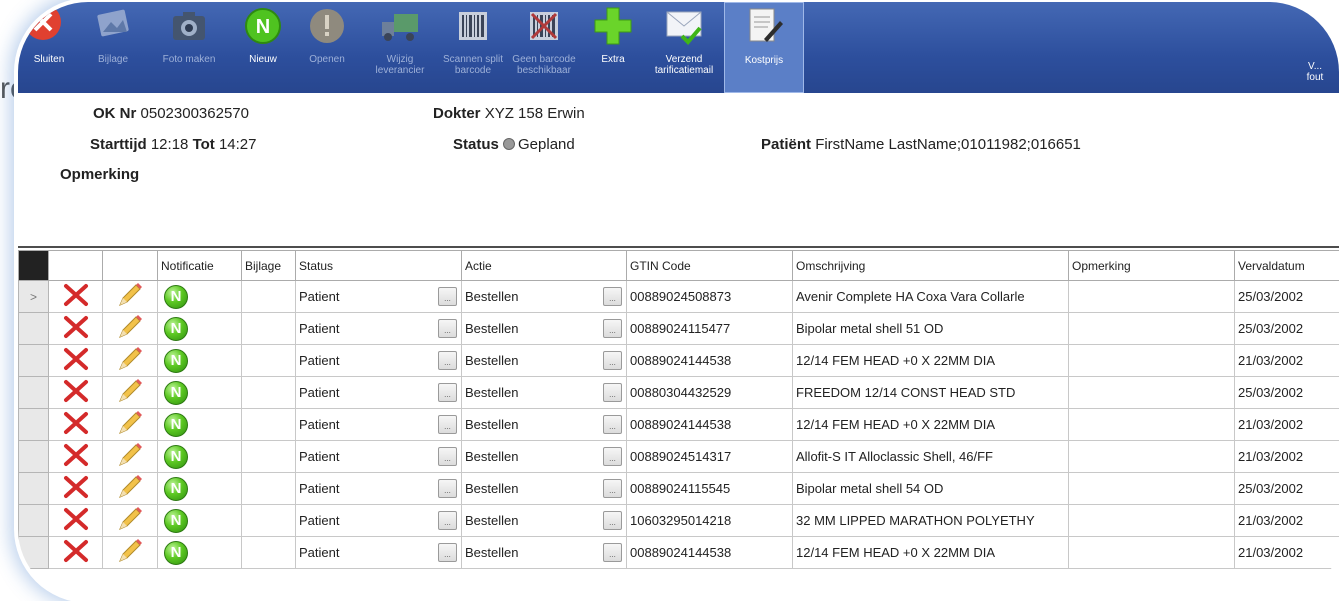 This screenshot has height=601, width=1339. What do you see at coordinates (263, 47) in the screenshot?
I see `nieuw-button: N Nieuw` at bounding box center [263, 47].